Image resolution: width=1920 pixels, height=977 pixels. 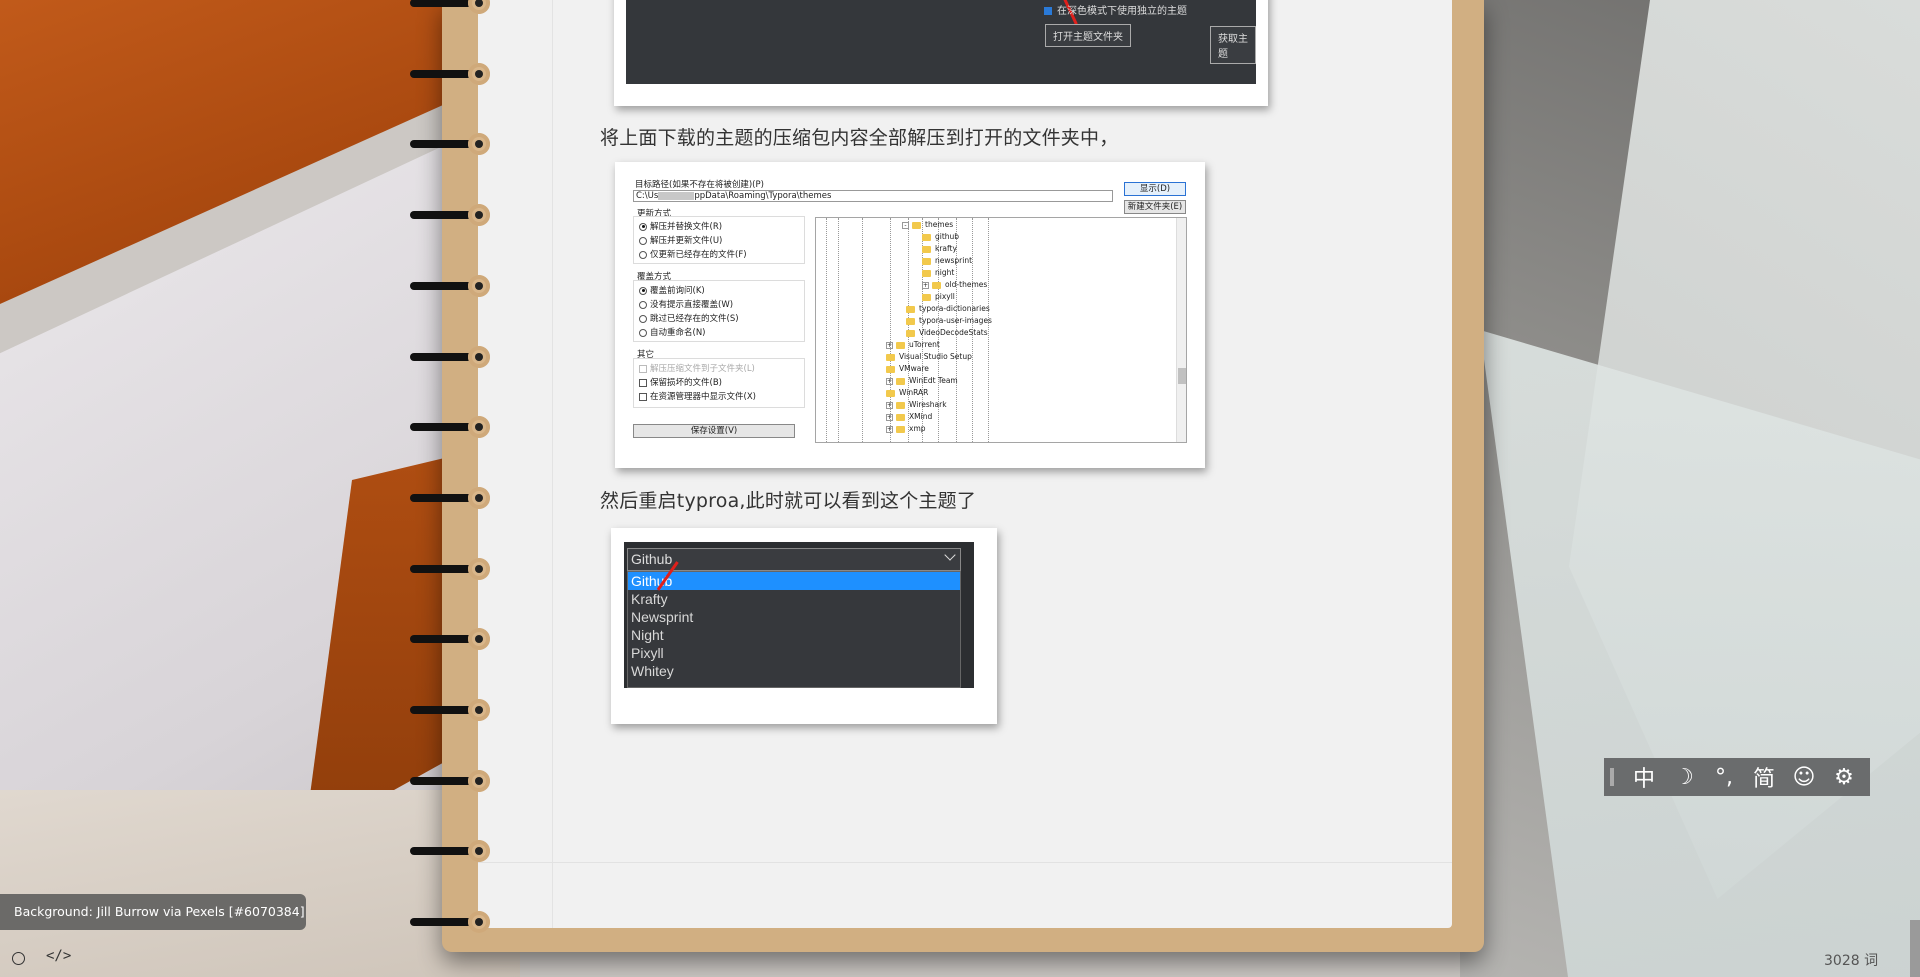 What do you see at coordinates (1155, 189) in the screenshot?
I see `show-button: 显示(D)` at bounding box center [1155, 189].